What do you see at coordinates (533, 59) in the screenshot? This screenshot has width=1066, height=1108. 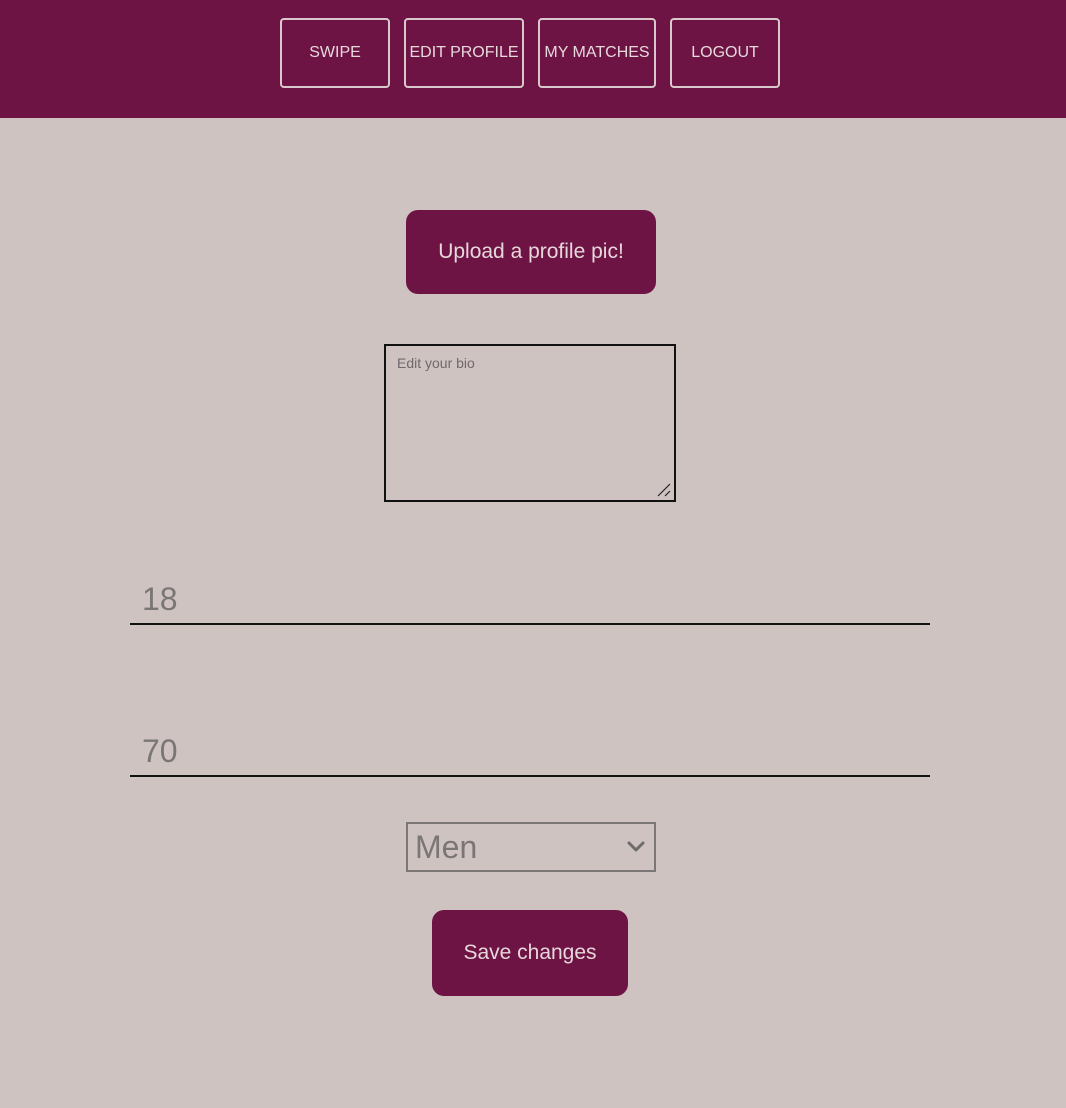 I see `top-nav-bar: SWIPE EDIT PROFILE MY MATCHES LOGOUT` at bounding box center [533, 59].